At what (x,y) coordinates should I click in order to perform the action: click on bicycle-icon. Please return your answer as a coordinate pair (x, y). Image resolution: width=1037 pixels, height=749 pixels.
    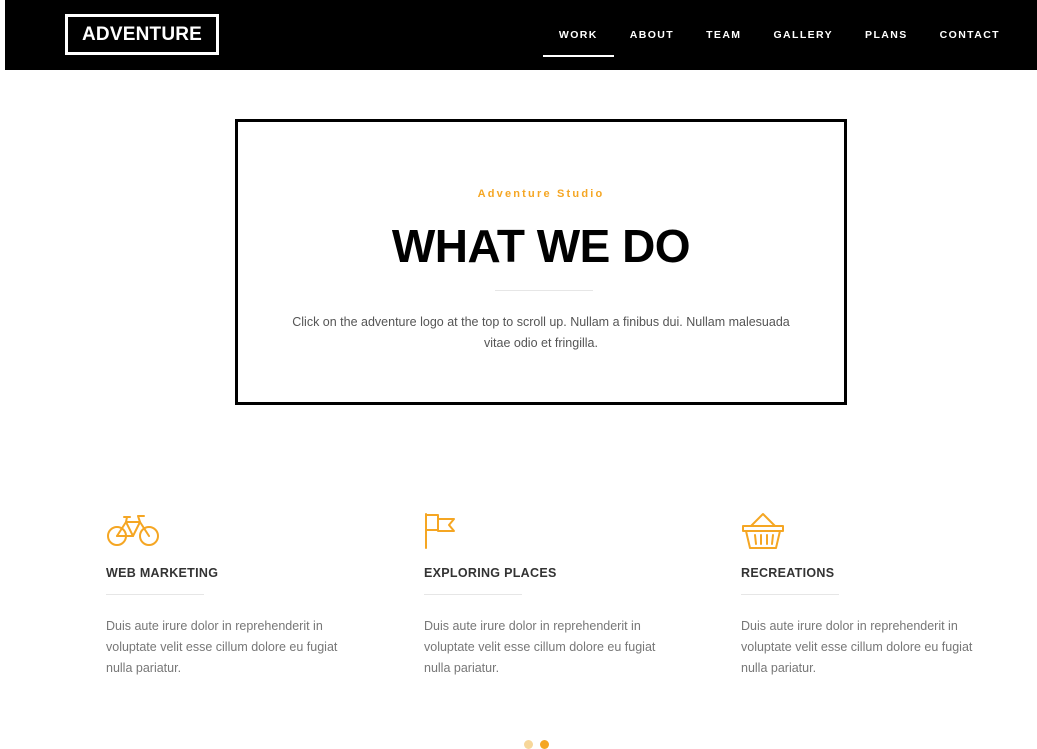
    Looking at the image, I should click on (133, 530).